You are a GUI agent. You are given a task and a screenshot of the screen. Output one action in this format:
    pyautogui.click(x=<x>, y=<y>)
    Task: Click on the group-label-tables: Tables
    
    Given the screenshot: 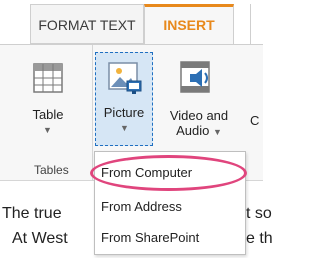 What is the action you would take?
    pyautogui.click(x=51, y=170)
    